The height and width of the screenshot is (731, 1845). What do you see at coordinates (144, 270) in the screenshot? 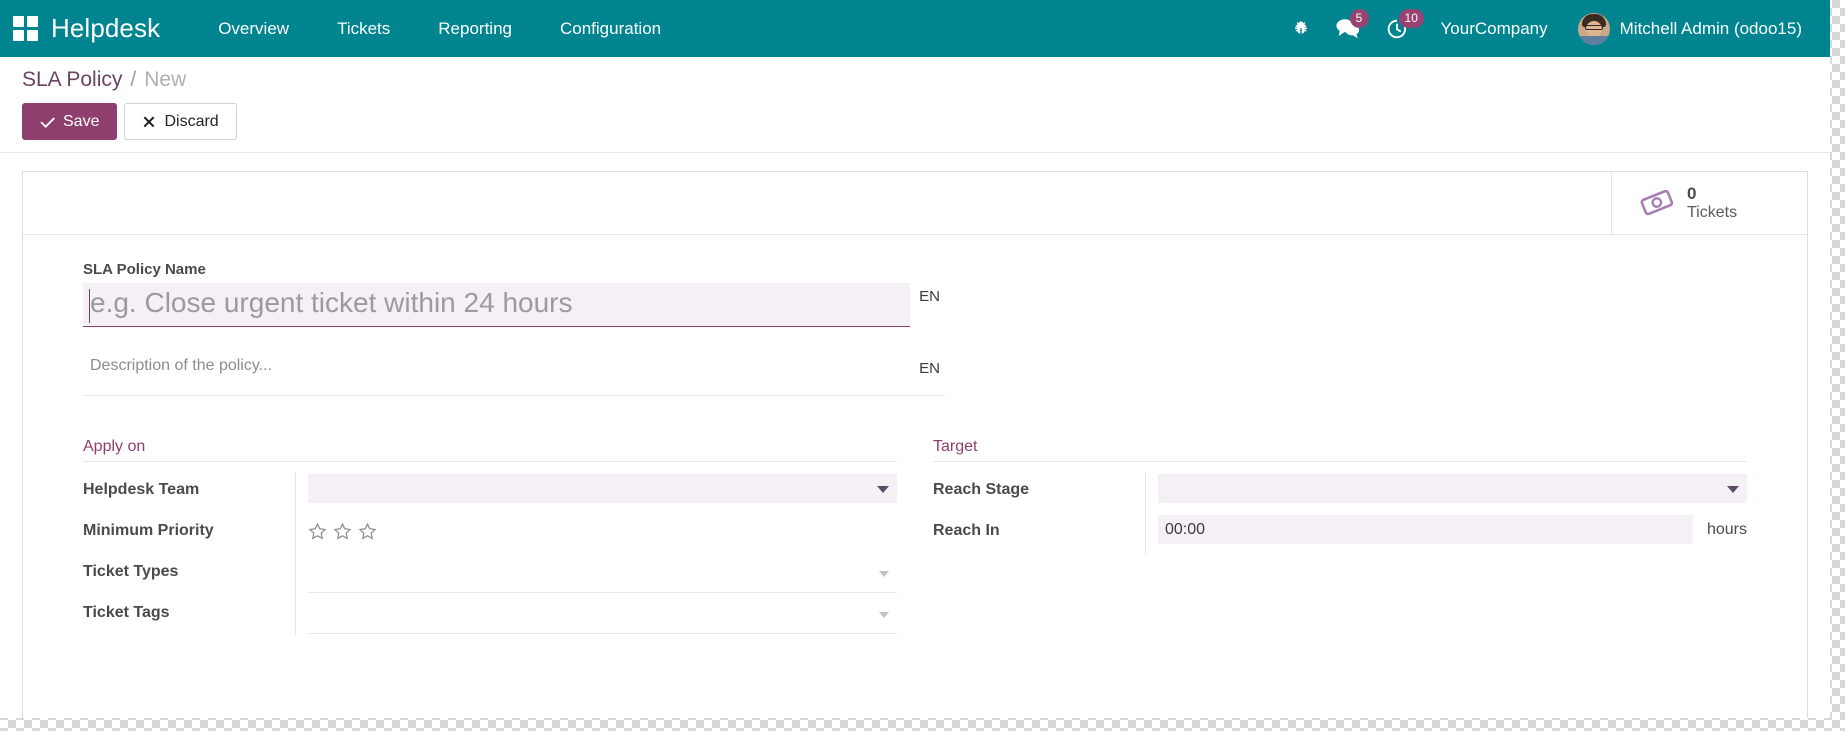
I see `sla-policy-name-label: SLA Policy Name` at bounding box center [144, 270].